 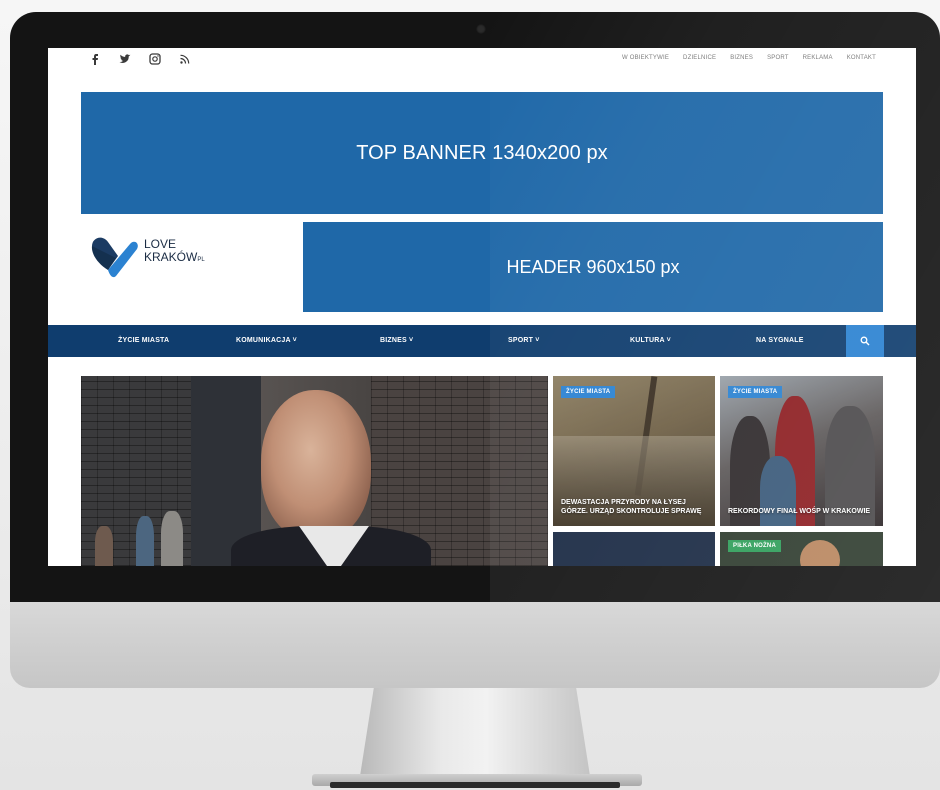 I want to click on logo-wordmark: LOVE KRAKÓWPL, so click(x=174, y=252).